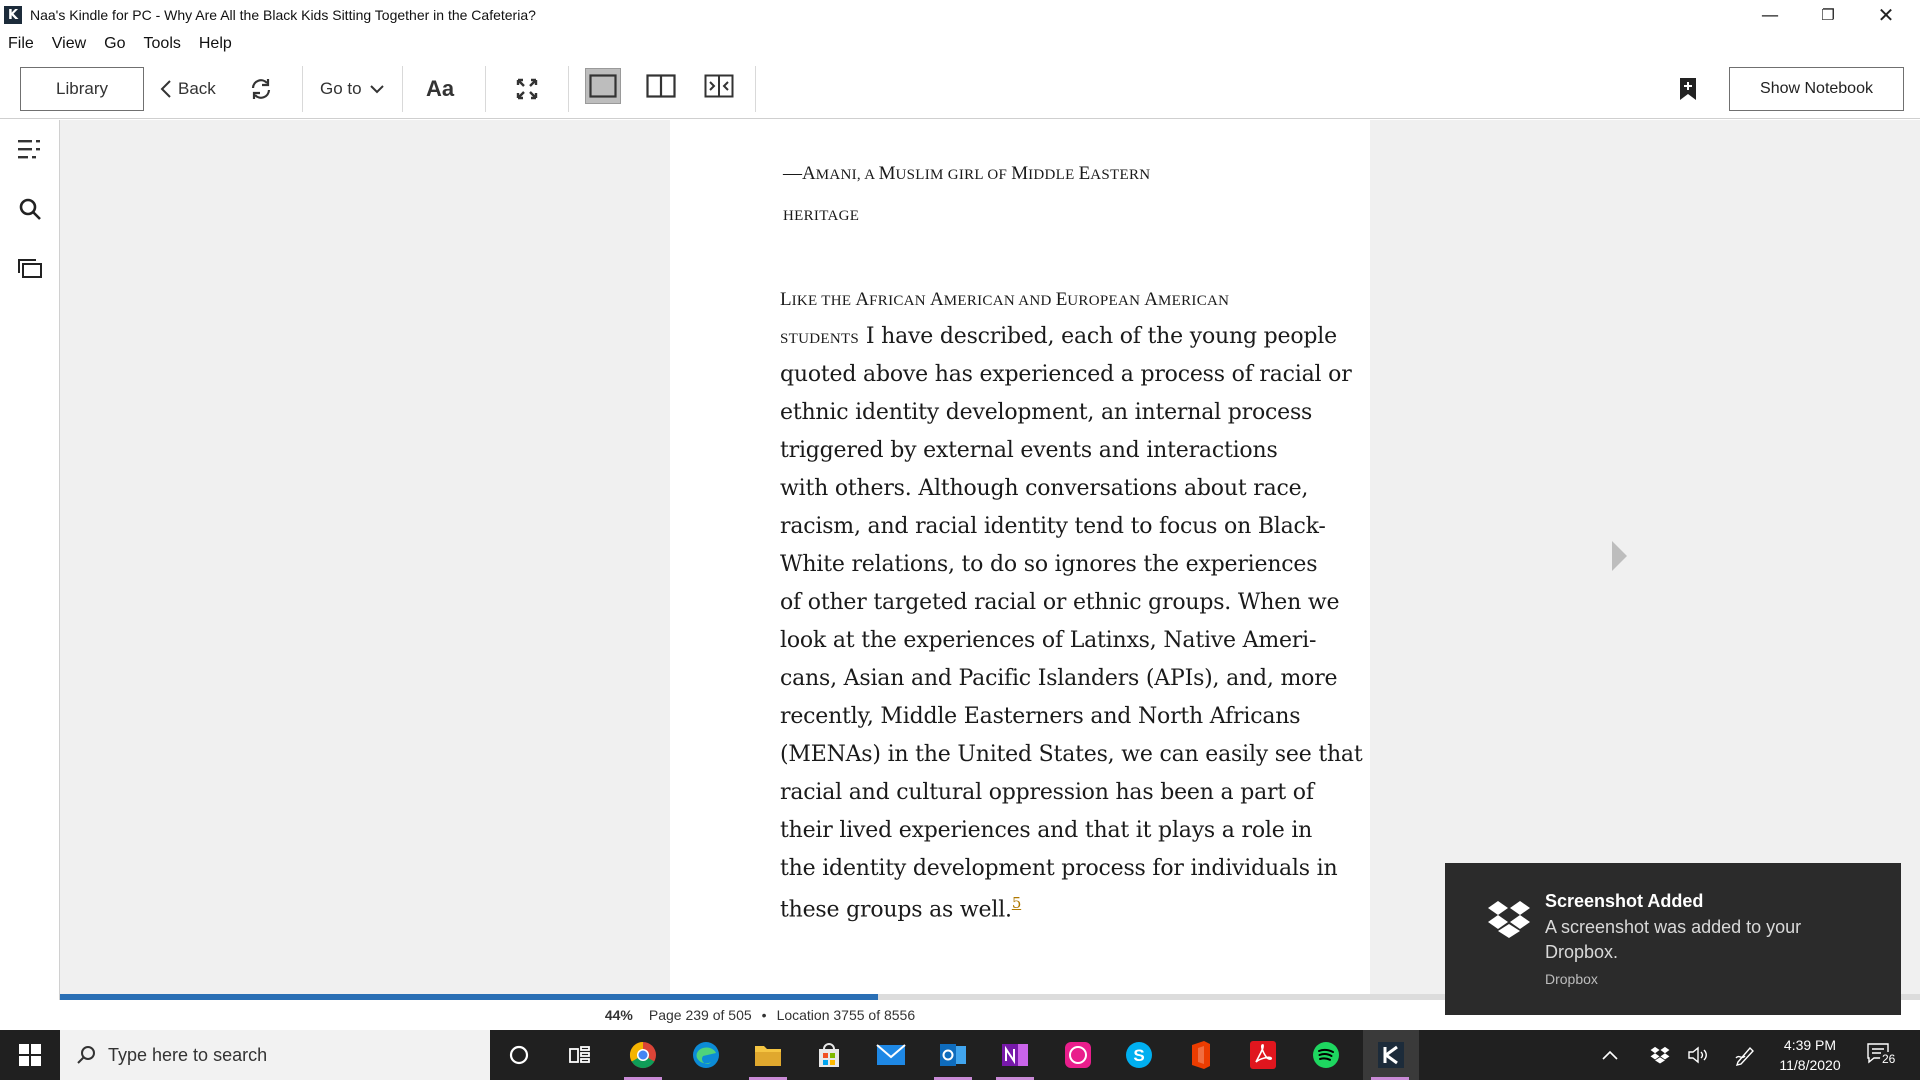 This screenshot has width=1920, height=1080. I want to click on svg-text: S, so click(1138, 1055).